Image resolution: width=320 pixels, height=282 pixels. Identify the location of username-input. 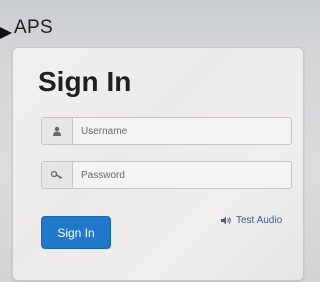
(182, 131).